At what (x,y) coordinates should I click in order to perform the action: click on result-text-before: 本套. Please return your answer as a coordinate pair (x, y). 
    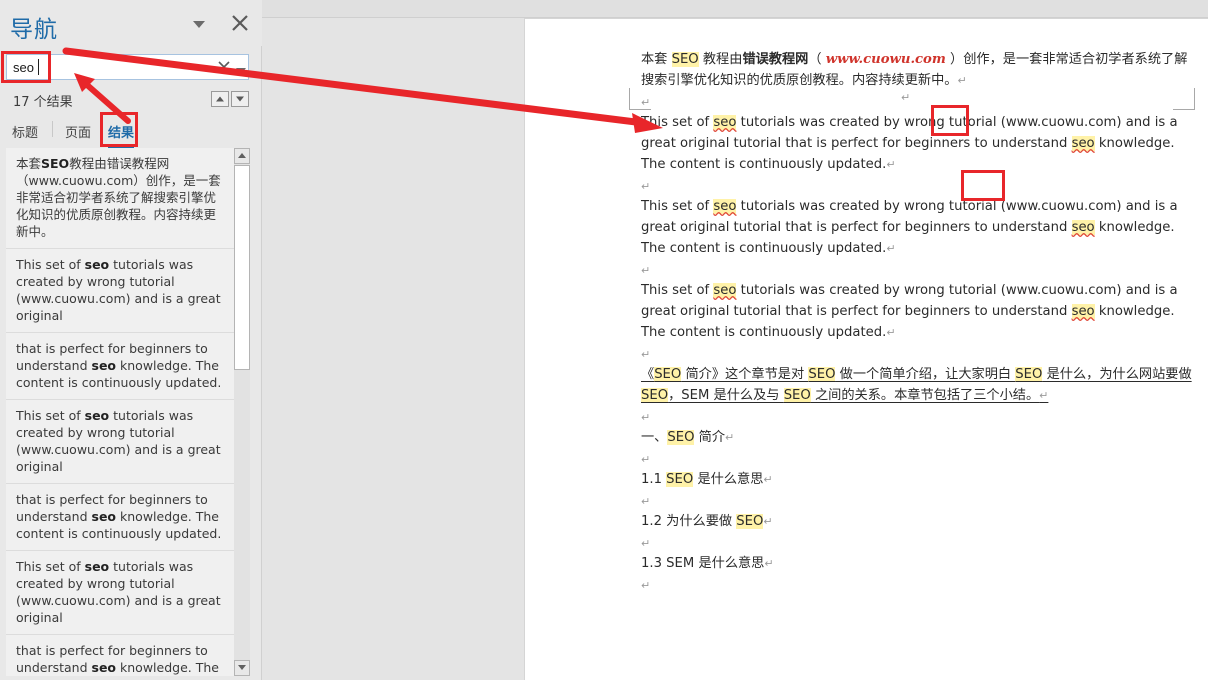
    Looking at the image, I should click on (29, 163).